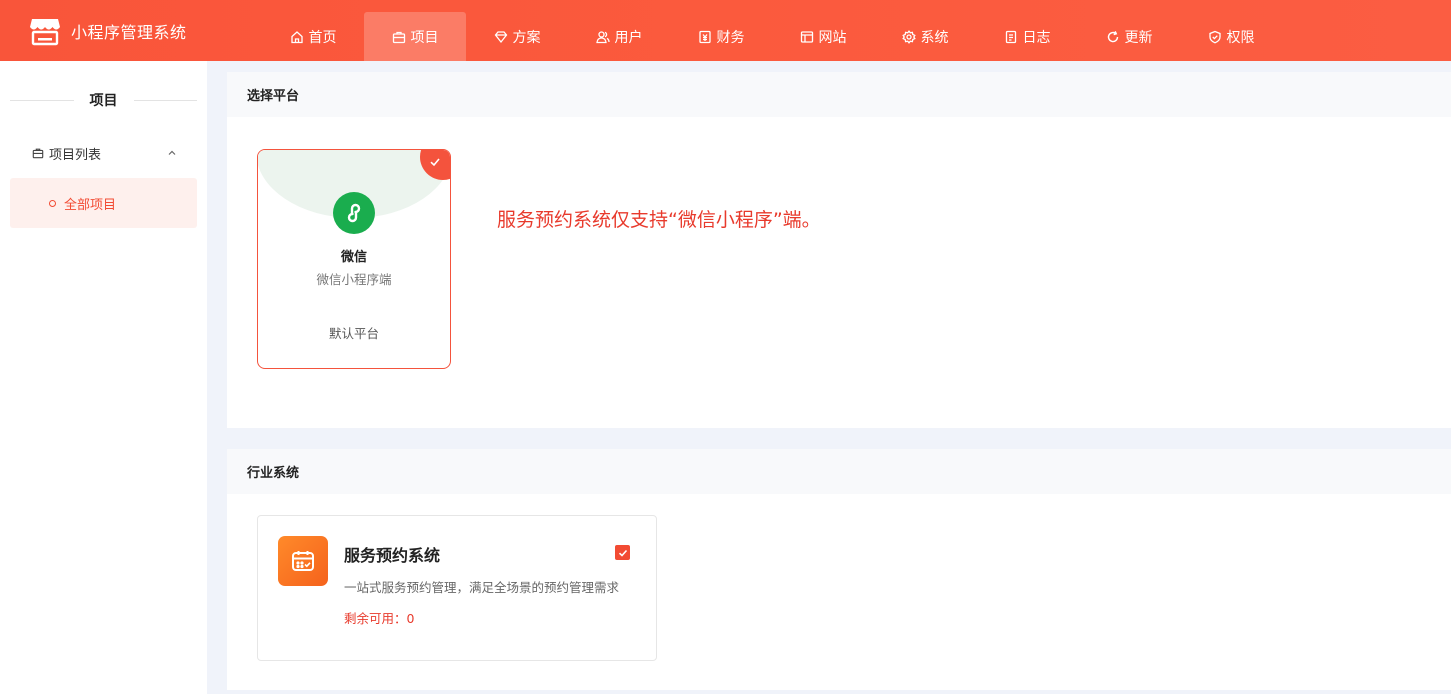 This screenshot has height=694, width=1451. What do you see at coordinates (322, 37) in the screenshot?
I see `nav-home-label: 首页` at bounding box center [322, 37].